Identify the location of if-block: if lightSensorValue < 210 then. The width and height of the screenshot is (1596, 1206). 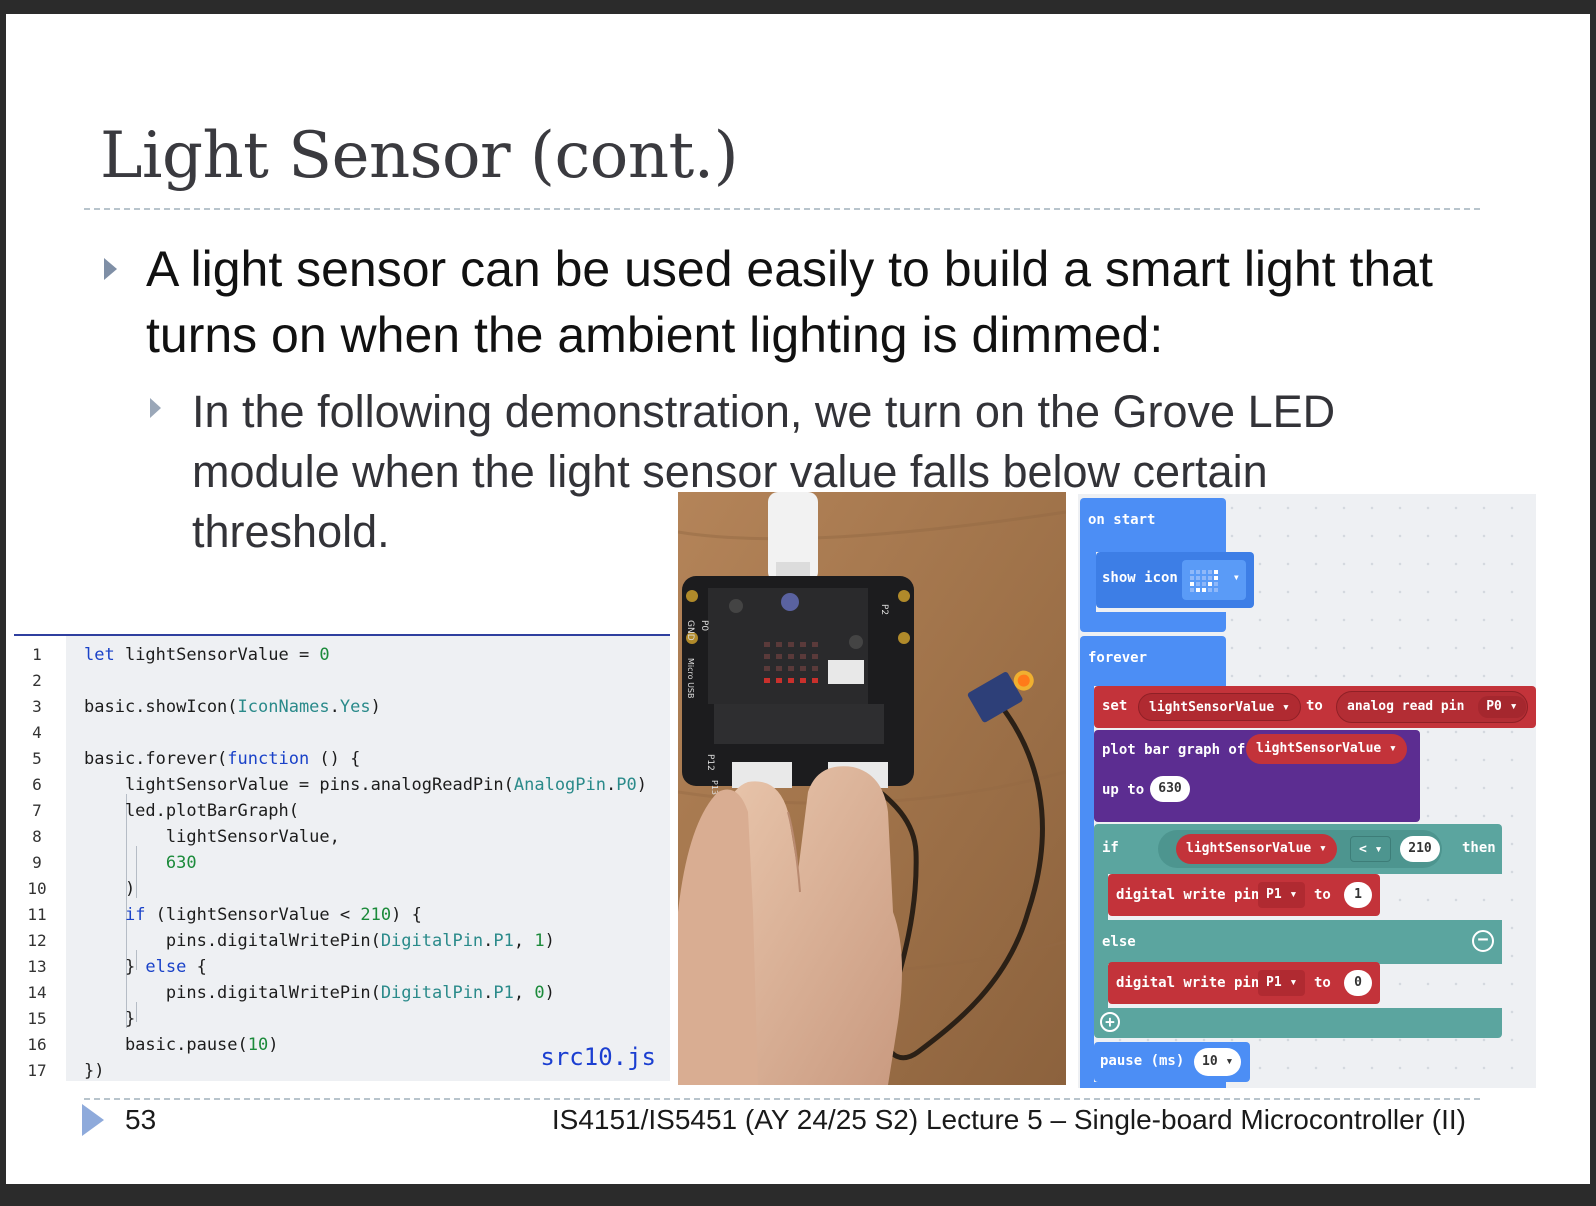
(1298, 849).